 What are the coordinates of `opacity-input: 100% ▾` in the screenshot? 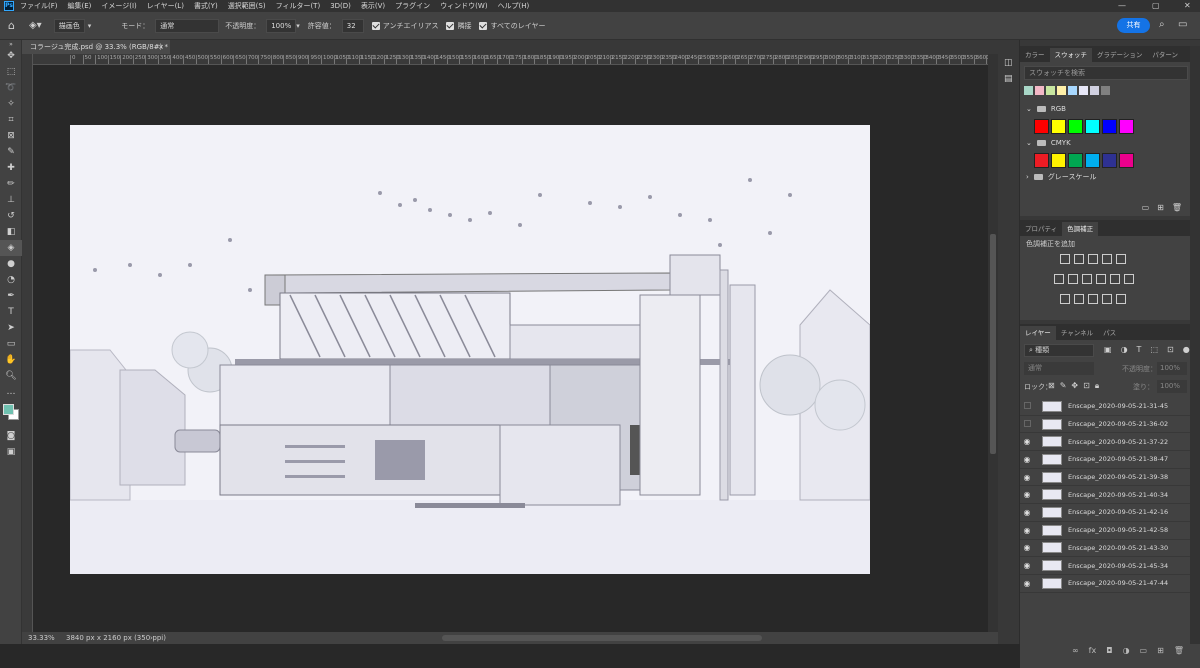 It's located at (281, 25).